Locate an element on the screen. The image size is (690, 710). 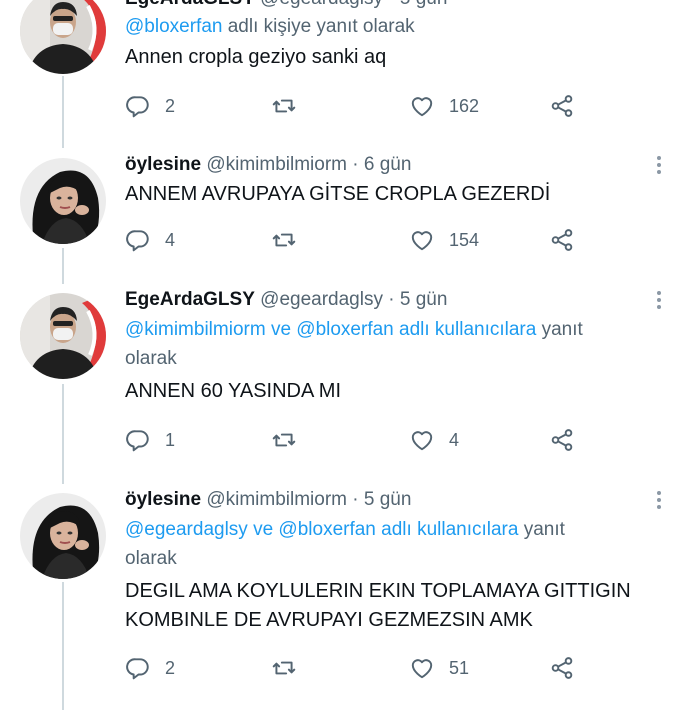
tweet-text: Annen cropla geziyo sanki aq is located at coordinates (256, 57).